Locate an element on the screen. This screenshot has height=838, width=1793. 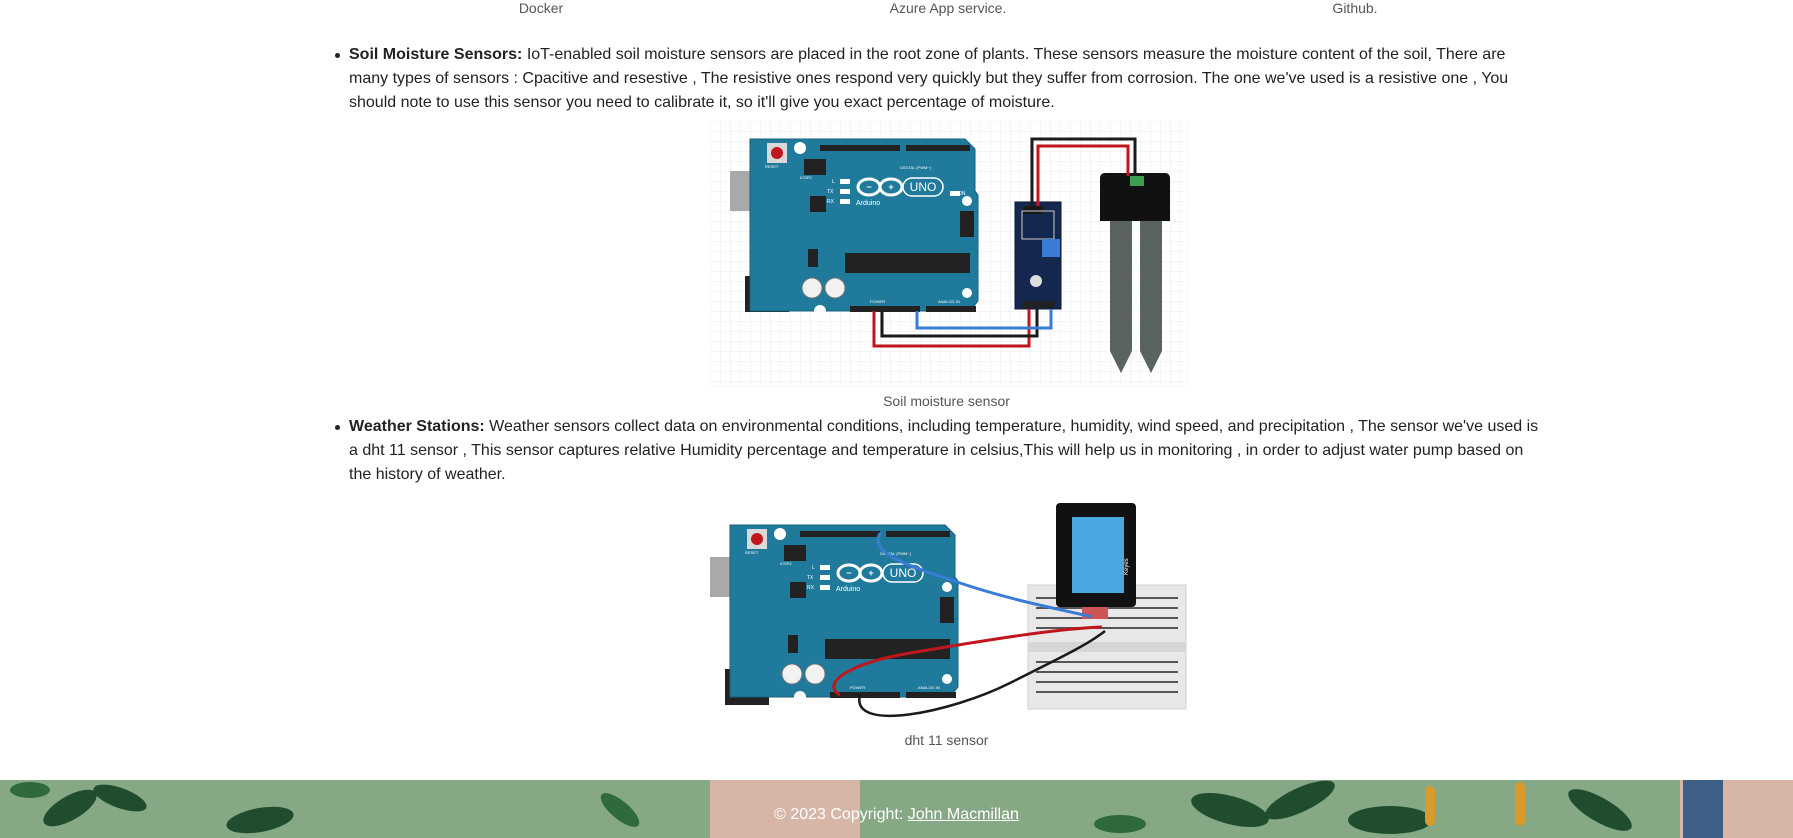
soil-figure-caption: Soil moisture sensor is located at coordinates (946, 401).